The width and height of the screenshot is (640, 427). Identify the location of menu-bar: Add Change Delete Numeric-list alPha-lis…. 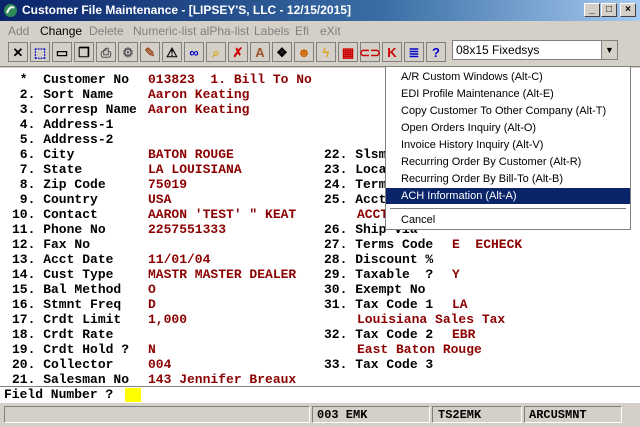
(320, 31).